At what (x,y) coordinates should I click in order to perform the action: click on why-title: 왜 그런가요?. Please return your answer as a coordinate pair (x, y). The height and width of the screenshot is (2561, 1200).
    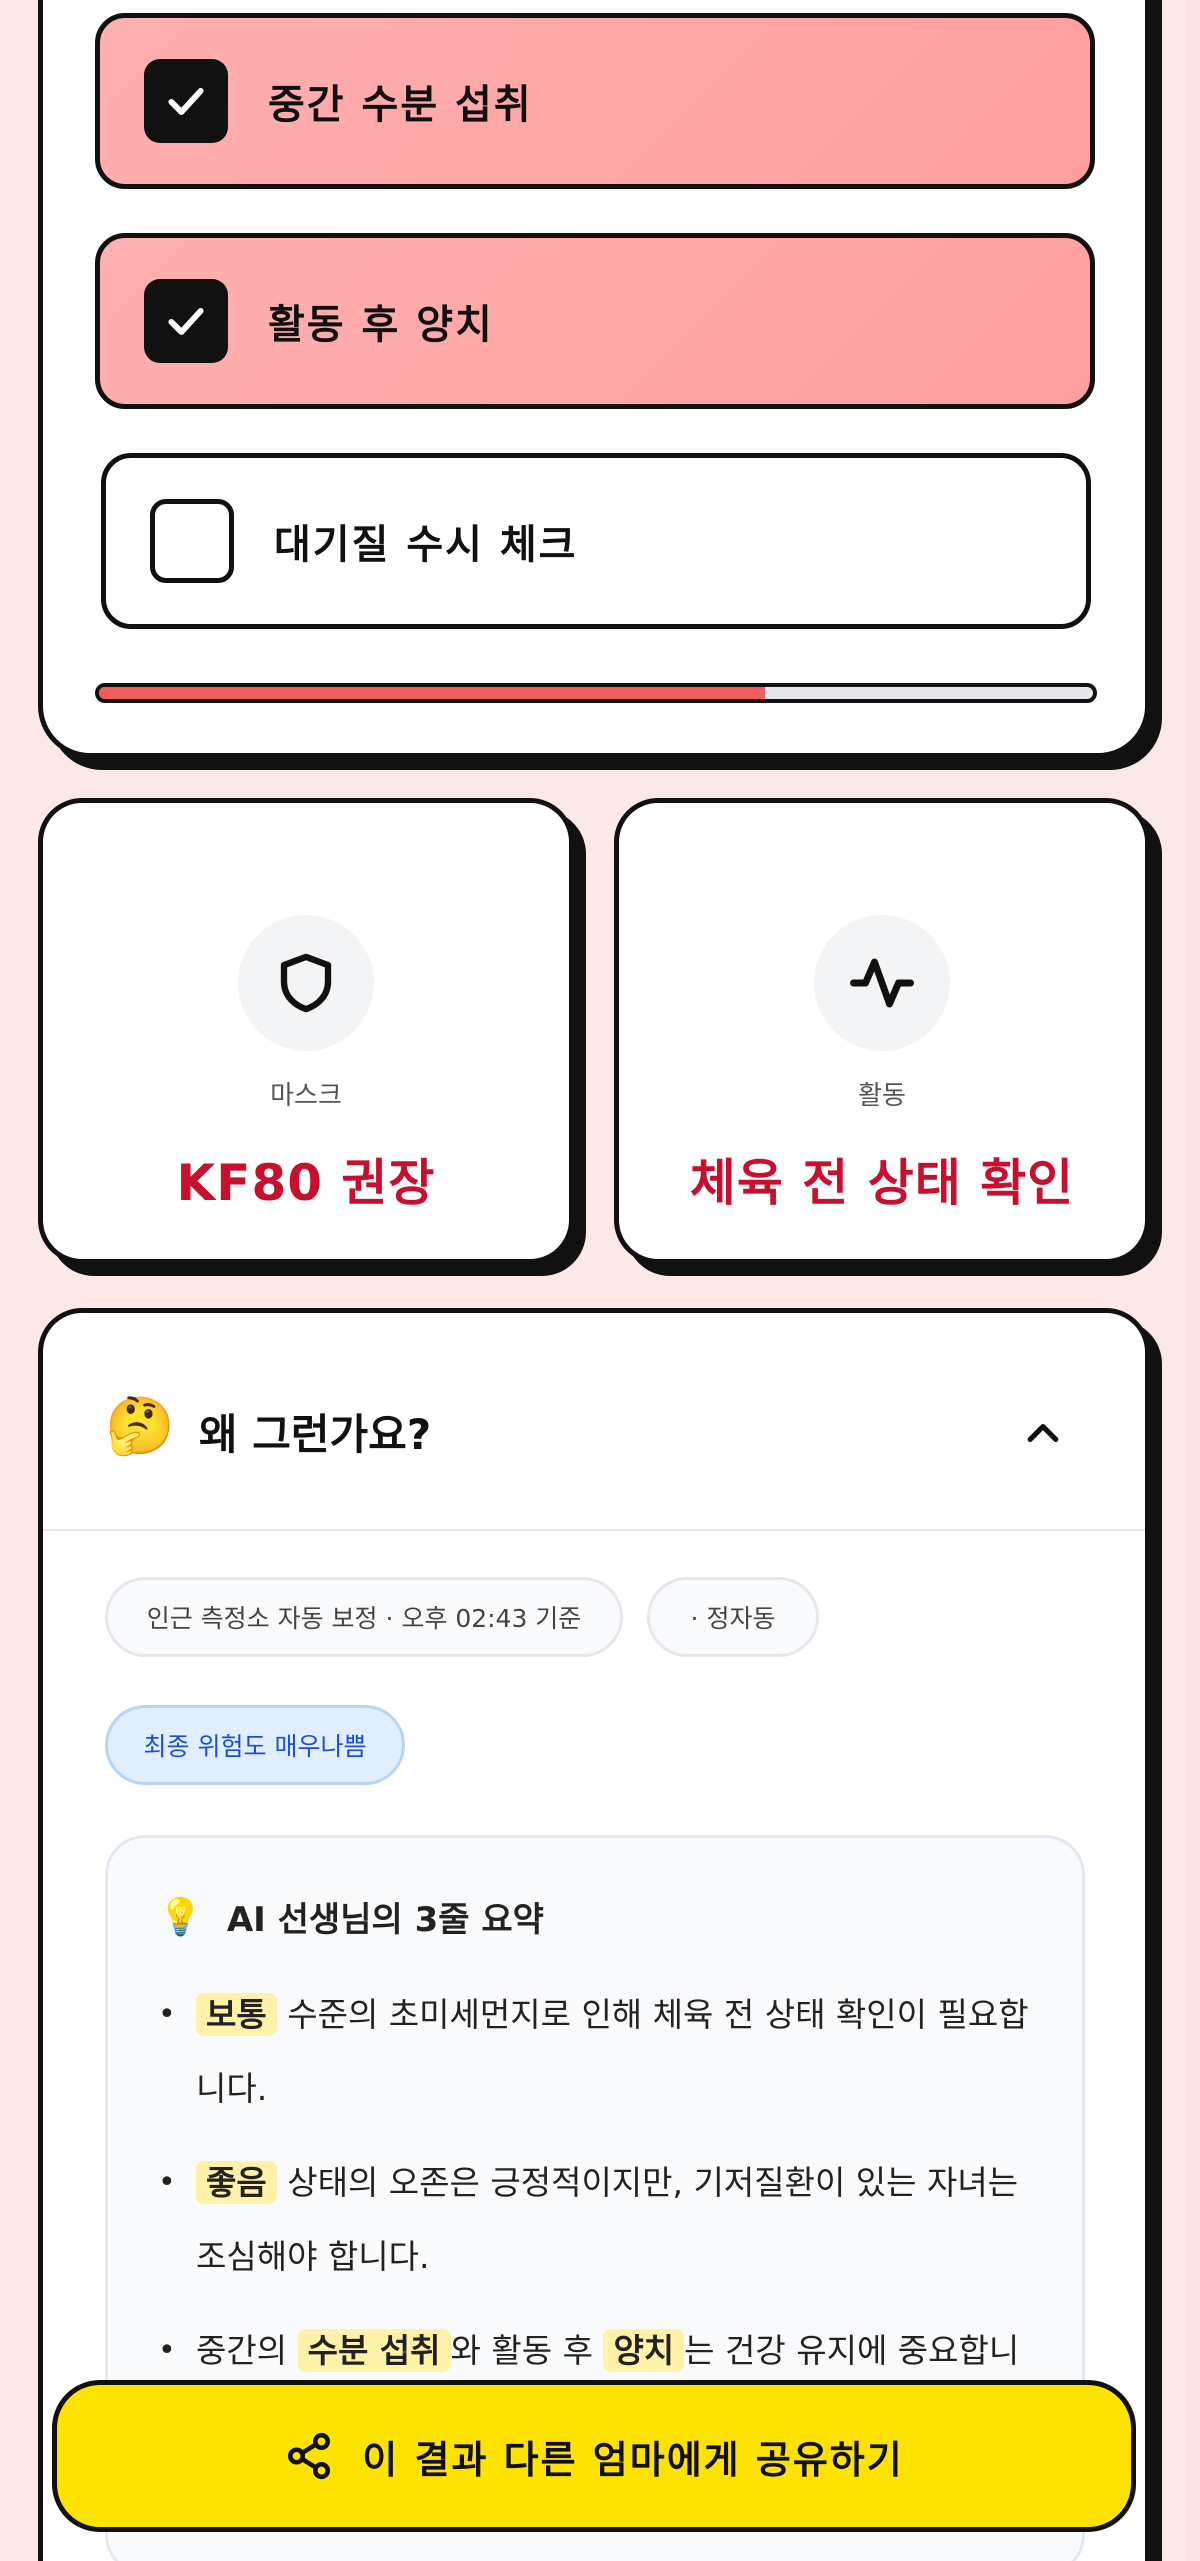
    Looking at the image, I should click on (315, 1434).